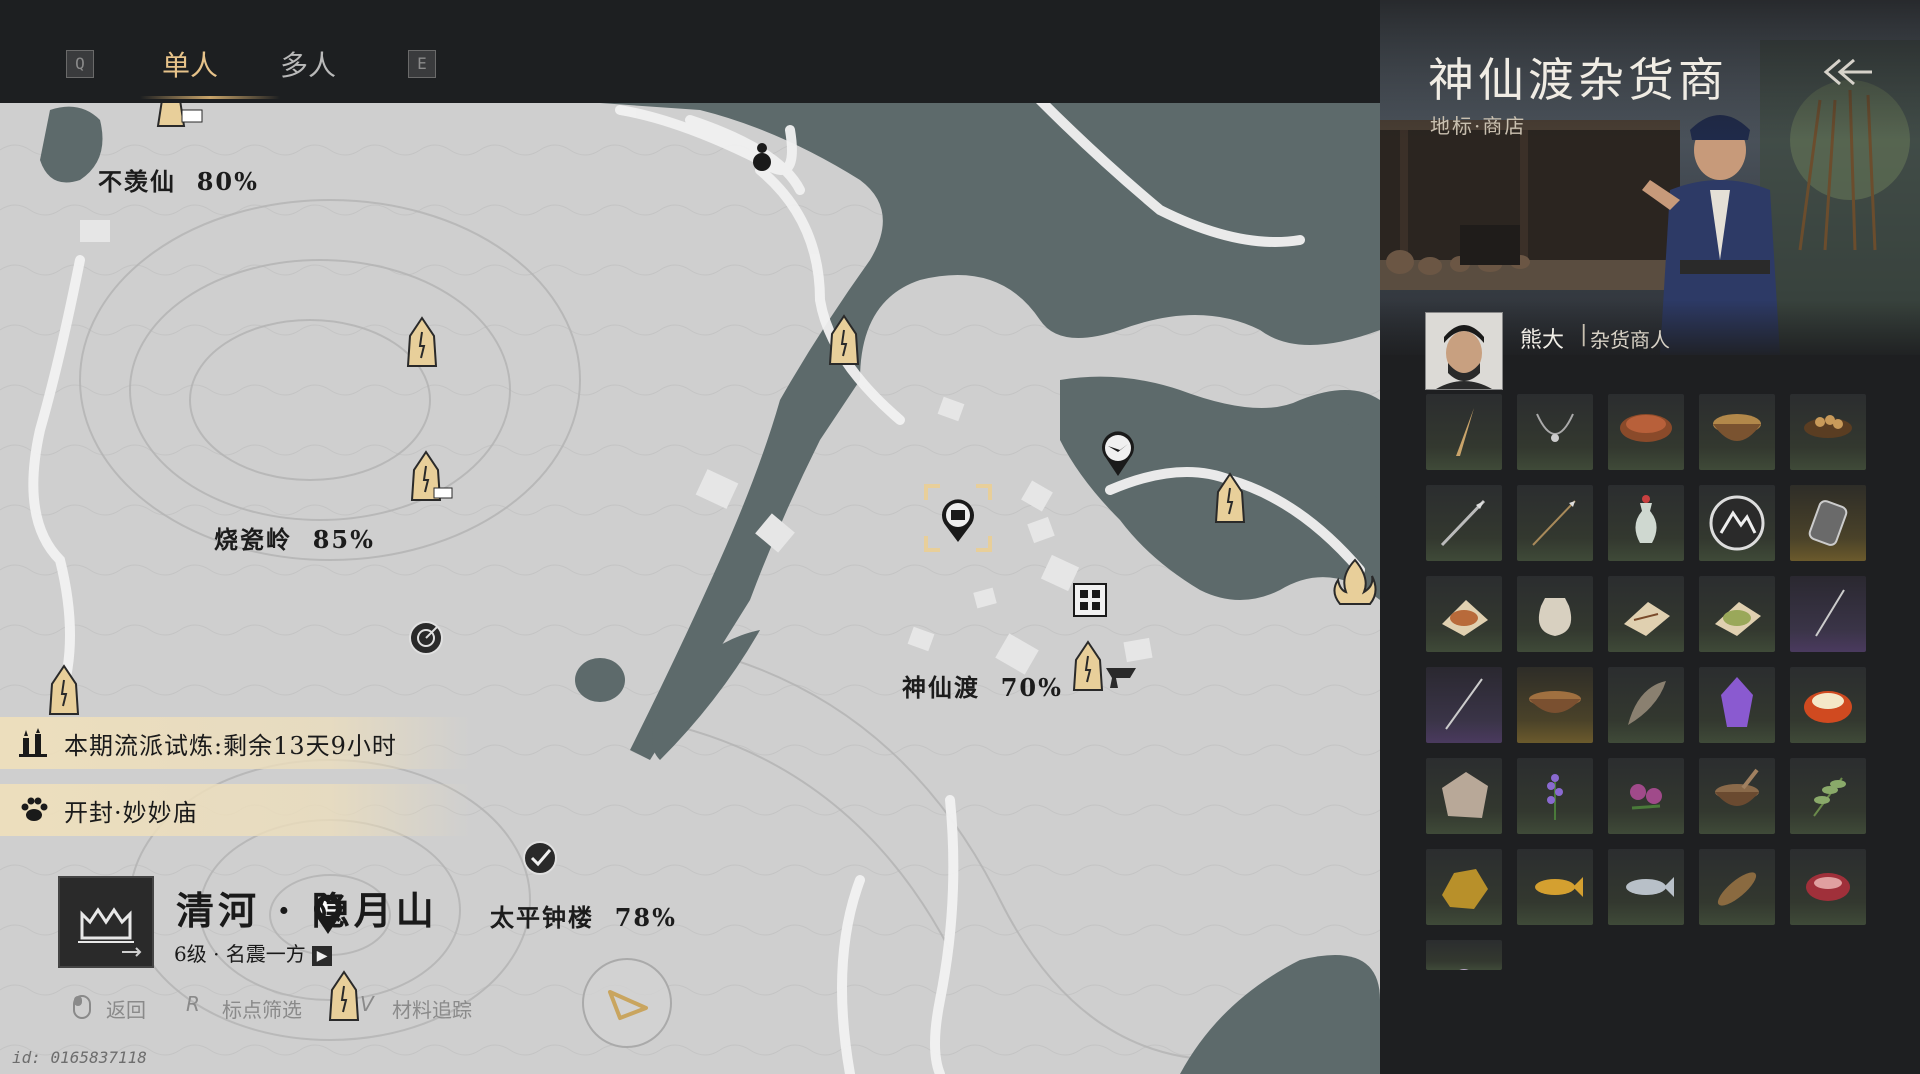  I want to click on wooden-bowl-icon, so click(1555, 702).